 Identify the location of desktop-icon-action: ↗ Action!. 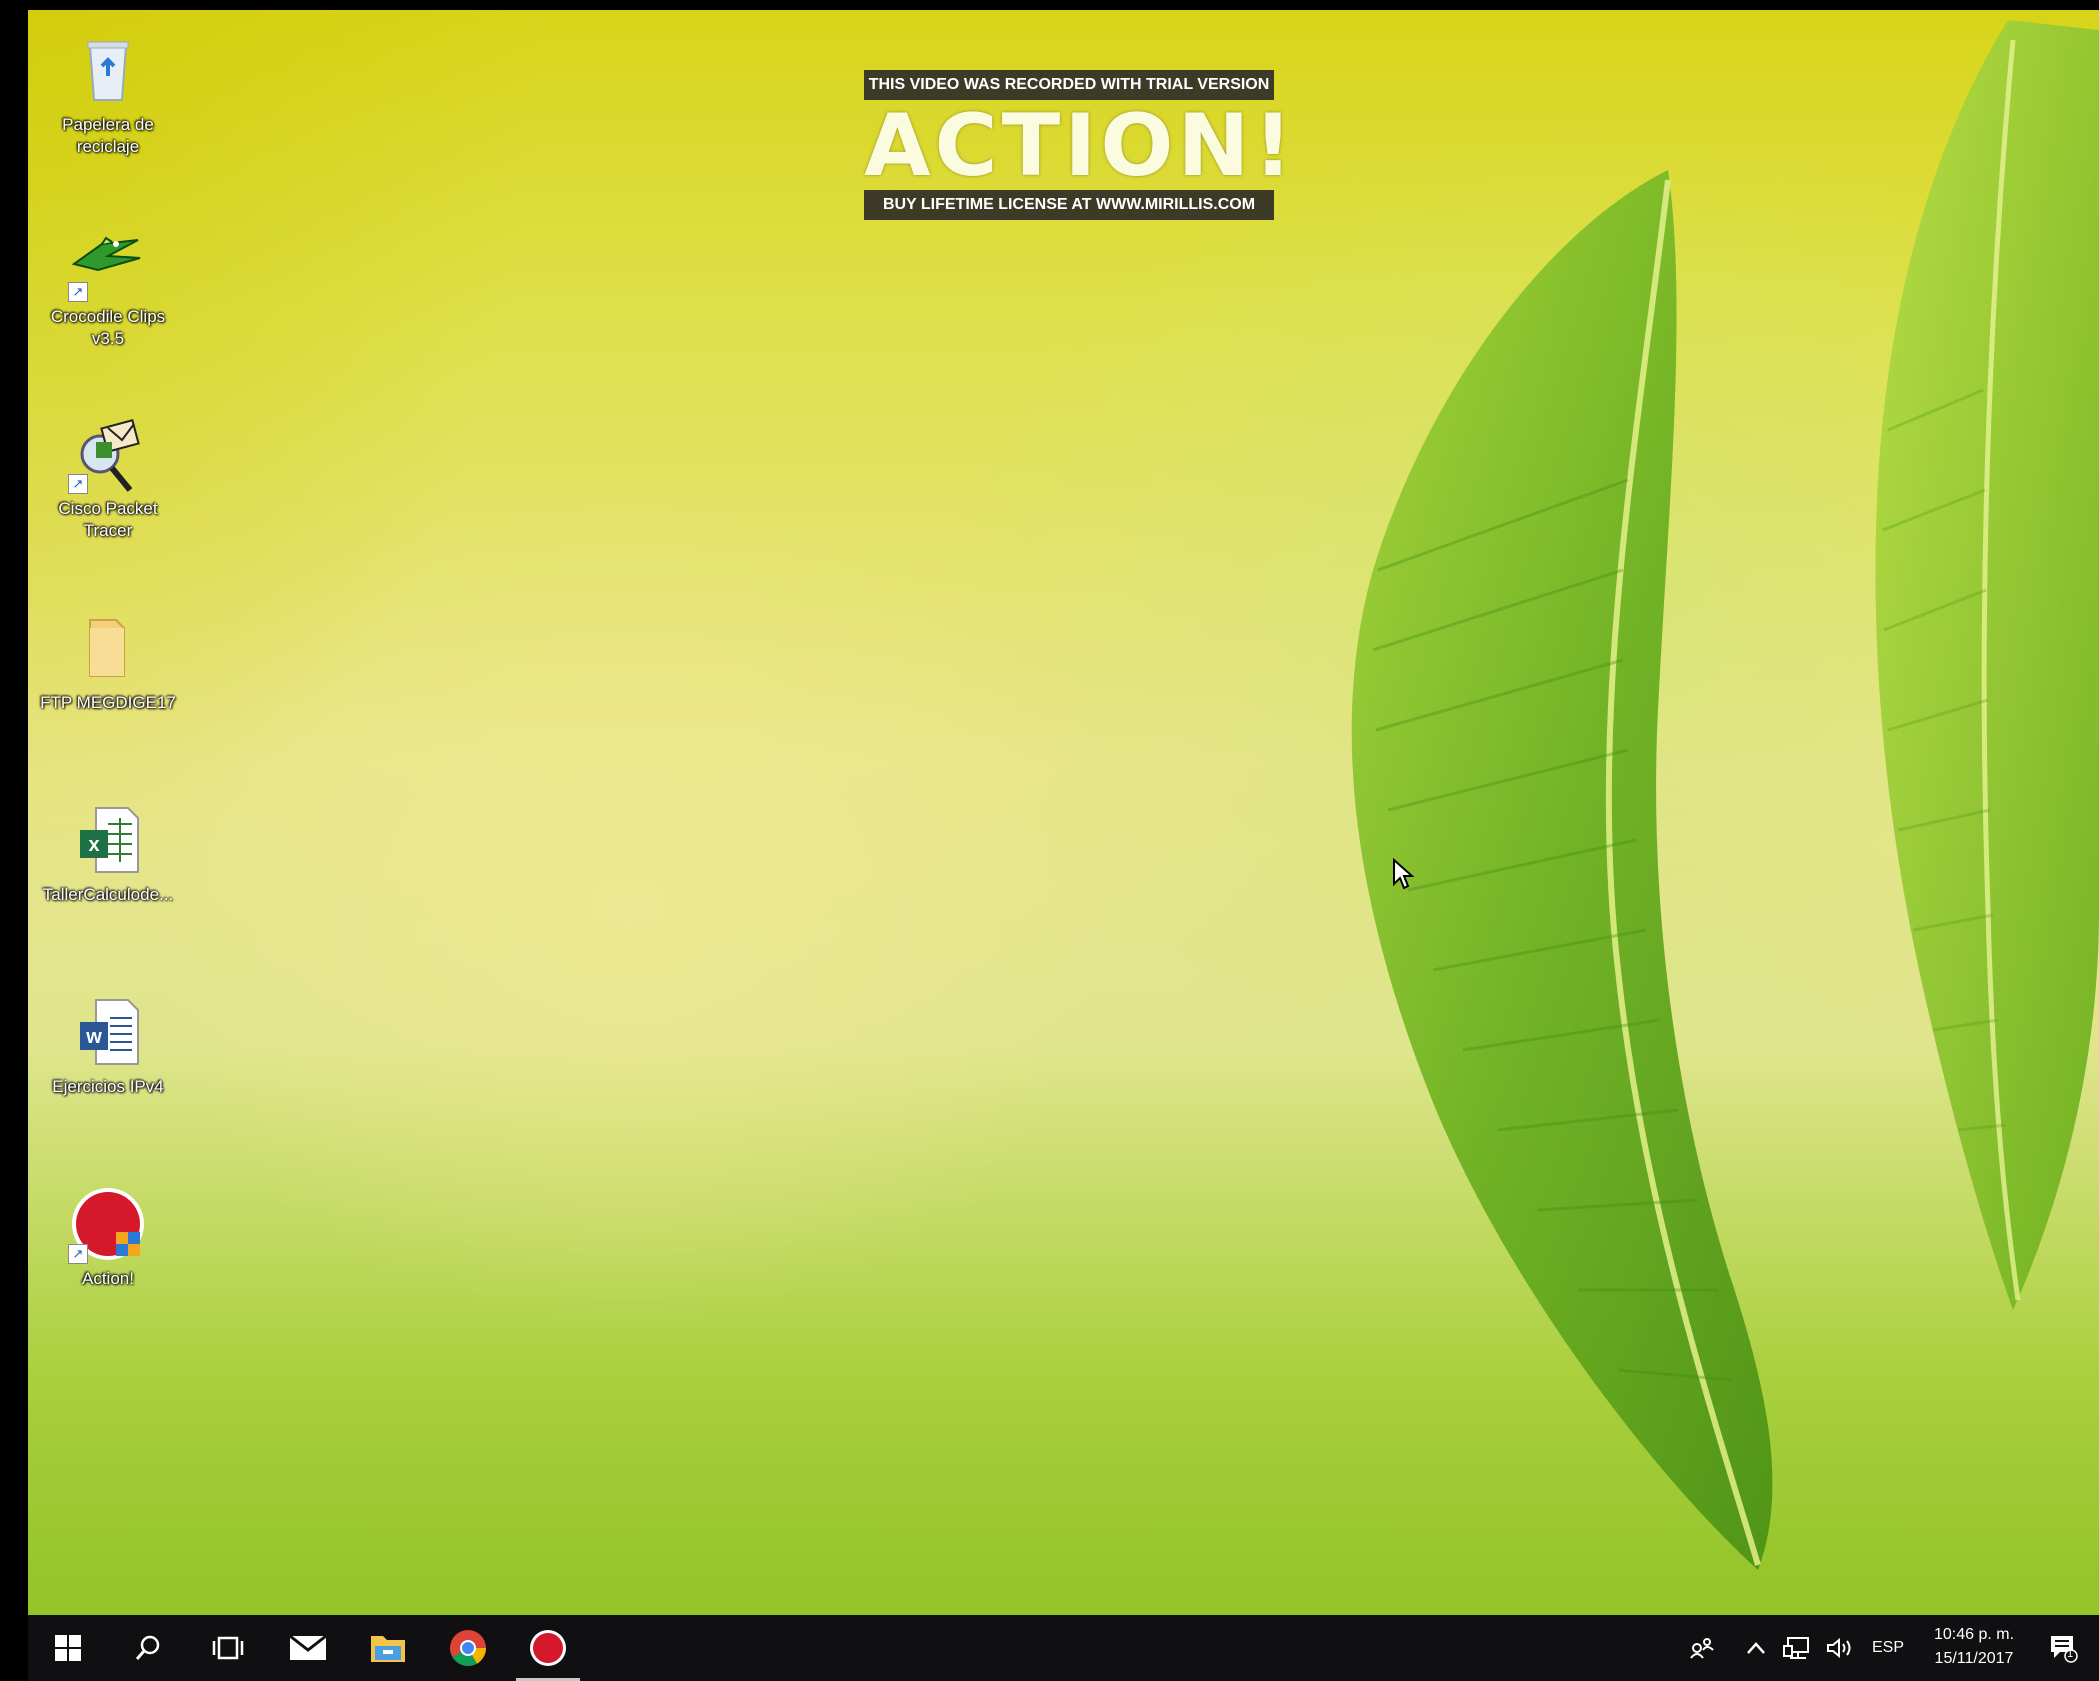
(108, 1237).